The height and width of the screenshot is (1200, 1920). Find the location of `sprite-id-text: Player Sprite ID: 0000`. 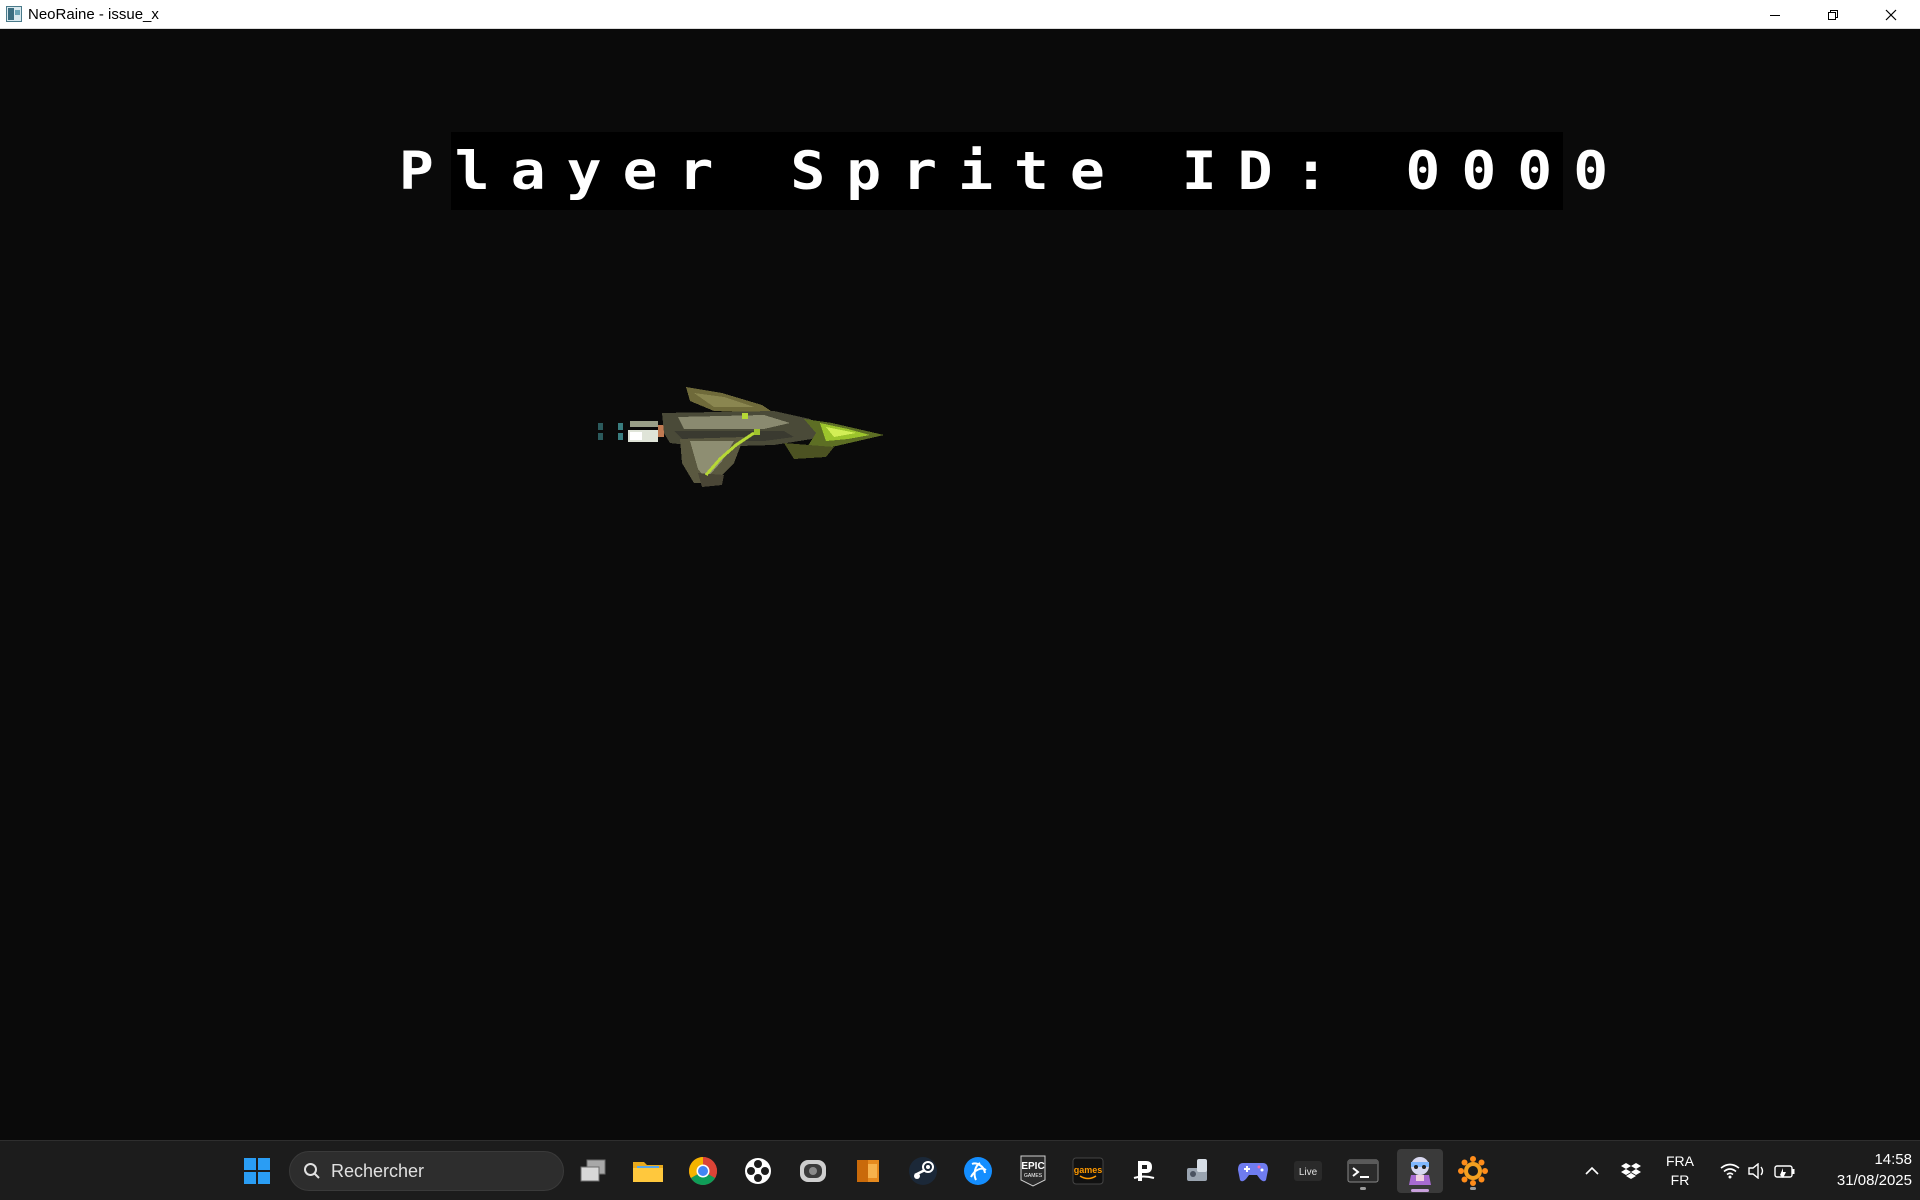

sprite-id-text: Player Sprite ID: 0000 is located at coordinates (1014, 171).